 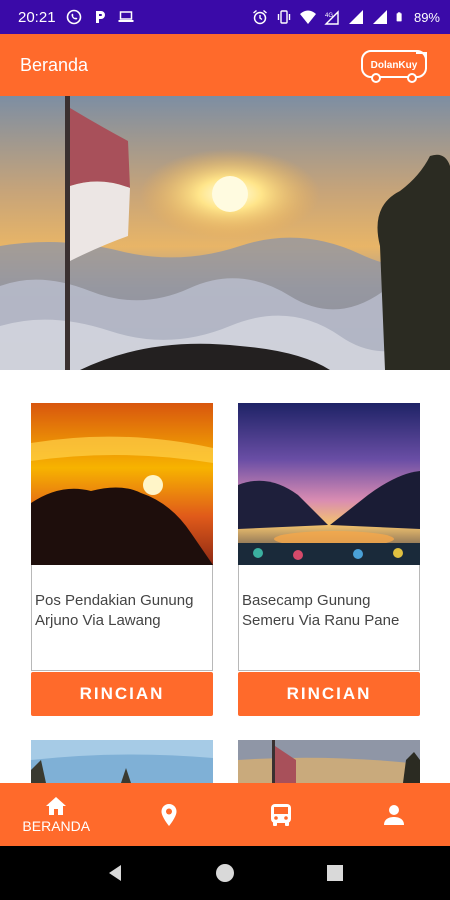 I want to click on bus-icon, so click(x=281, y=814).